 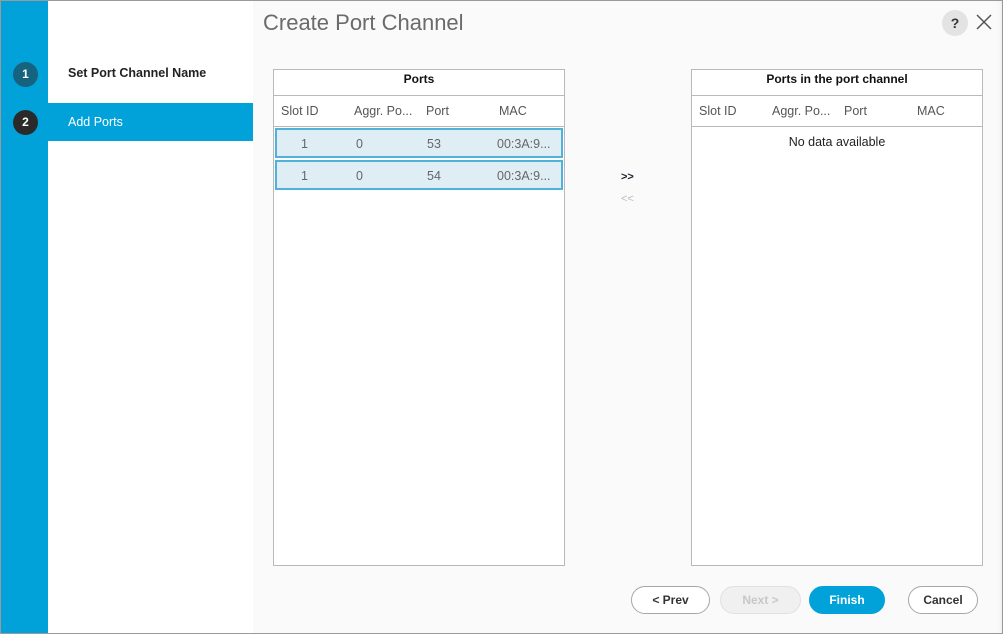 I want to click on close-icon, so click(x=984, y=22).